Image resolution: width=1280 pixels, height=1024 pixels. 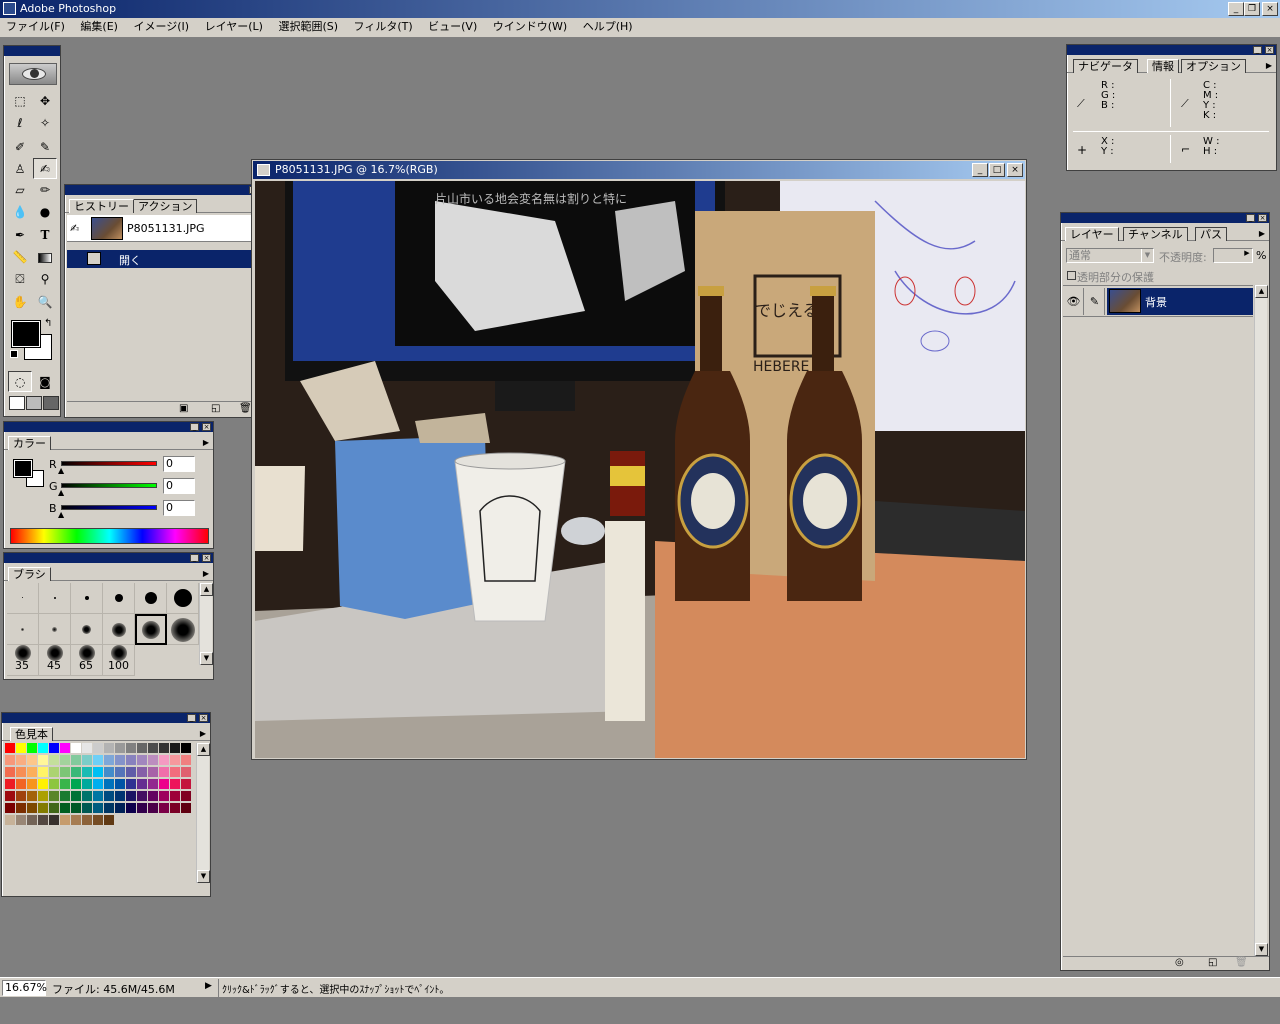 What do you see at coordinates (194, 558) in the screenshot?
I see `brushes-minimize-button: _` at bounding box center [194, 558].